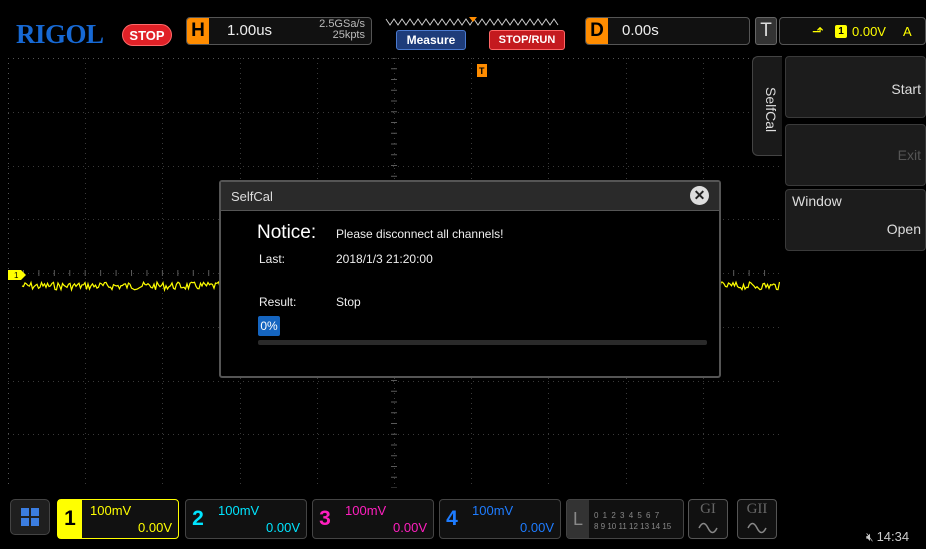 The width and height of the screenshot is (926, 549). Describe the element at coordinates (870, 537) in the screenshot. I see `speaker-mute-icon: 🔇︎` at that location.